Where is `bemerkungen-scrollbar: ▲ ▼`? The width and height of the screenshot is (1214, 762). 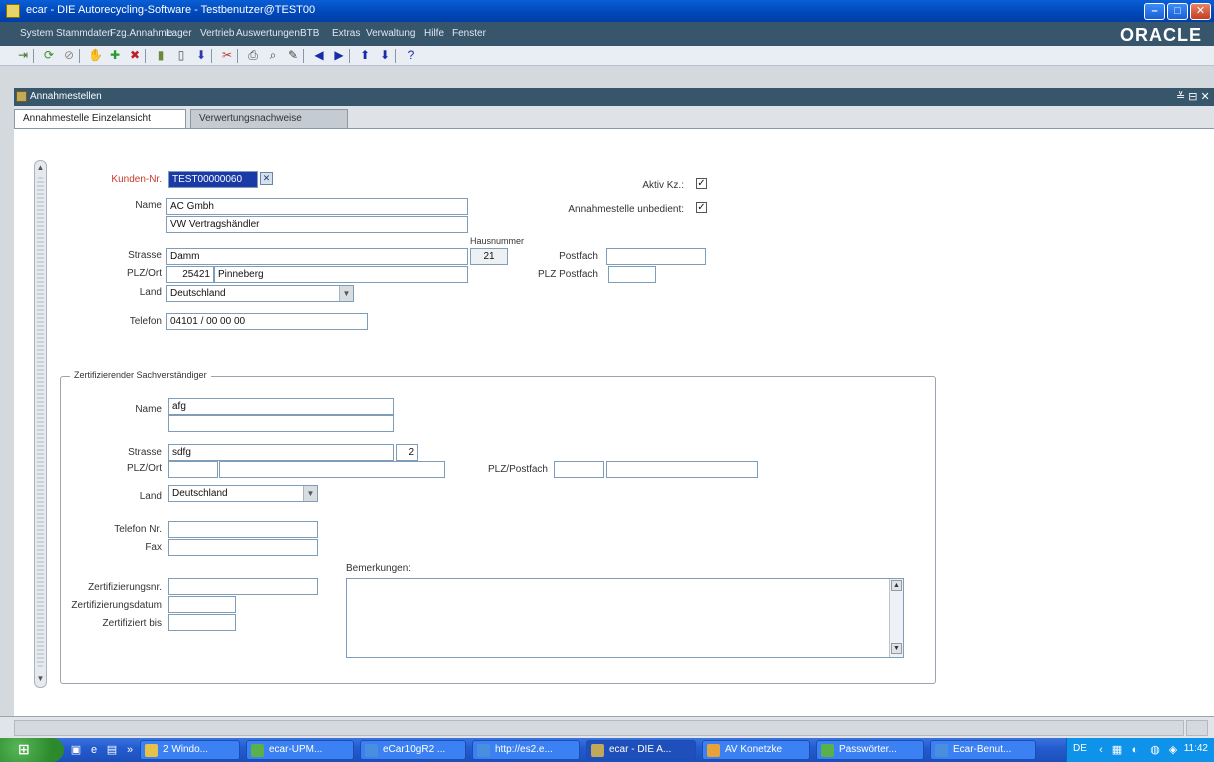
bemerkungen-scrollbar: ▲ ▼ is located at coordinates (896, 618).